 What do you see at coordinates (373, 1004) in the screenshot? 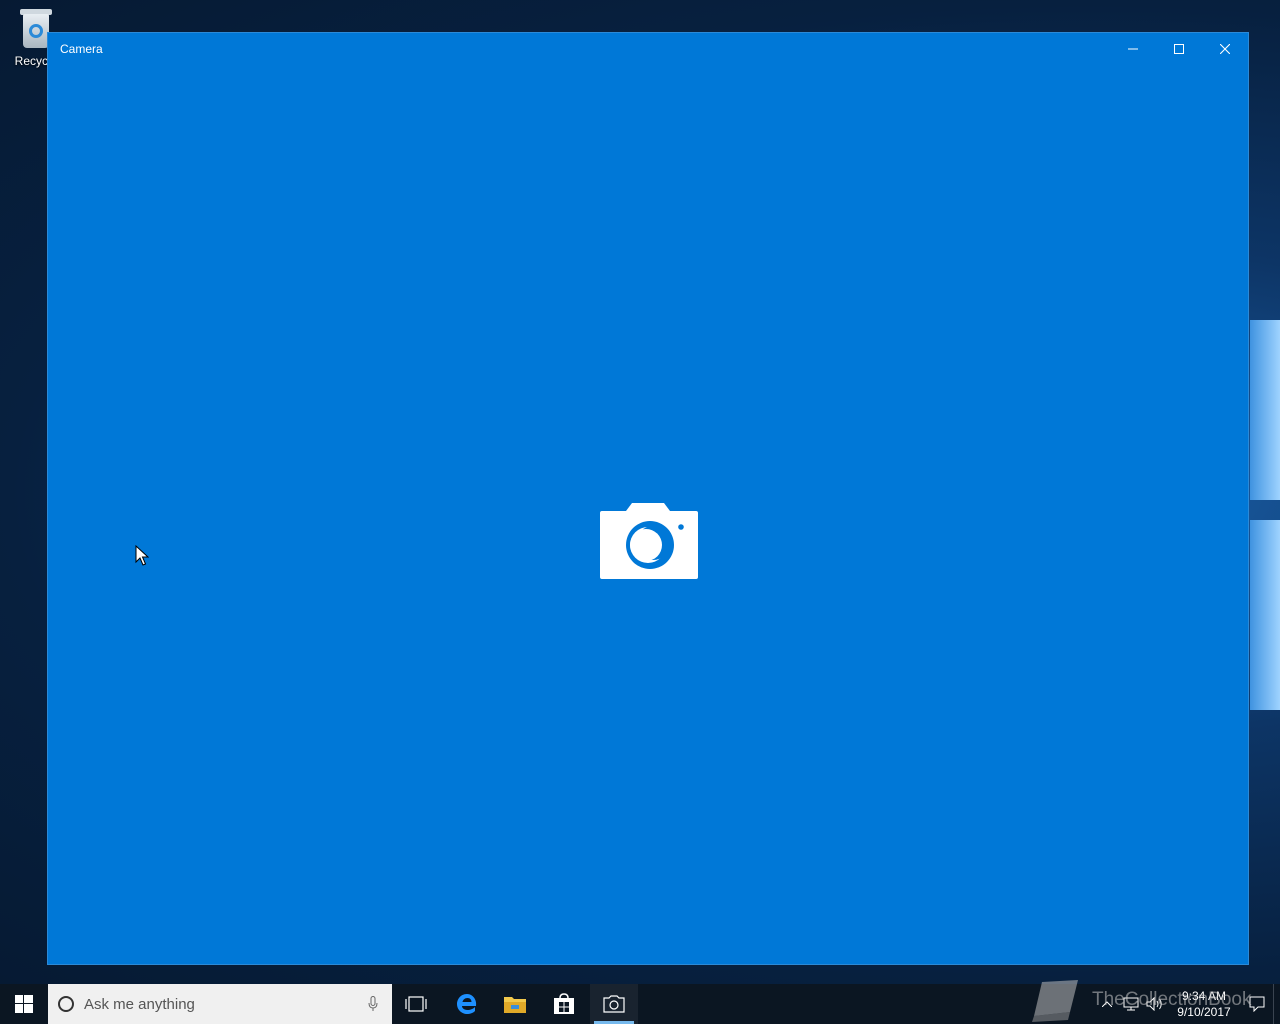
I see `microphone-icon` at bounding box center [373, 1004].